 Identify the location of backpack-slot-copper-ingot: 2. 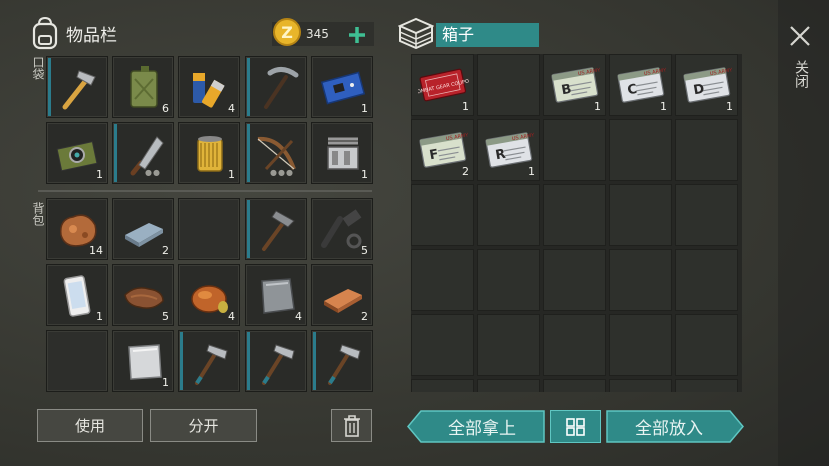
(342, 295).